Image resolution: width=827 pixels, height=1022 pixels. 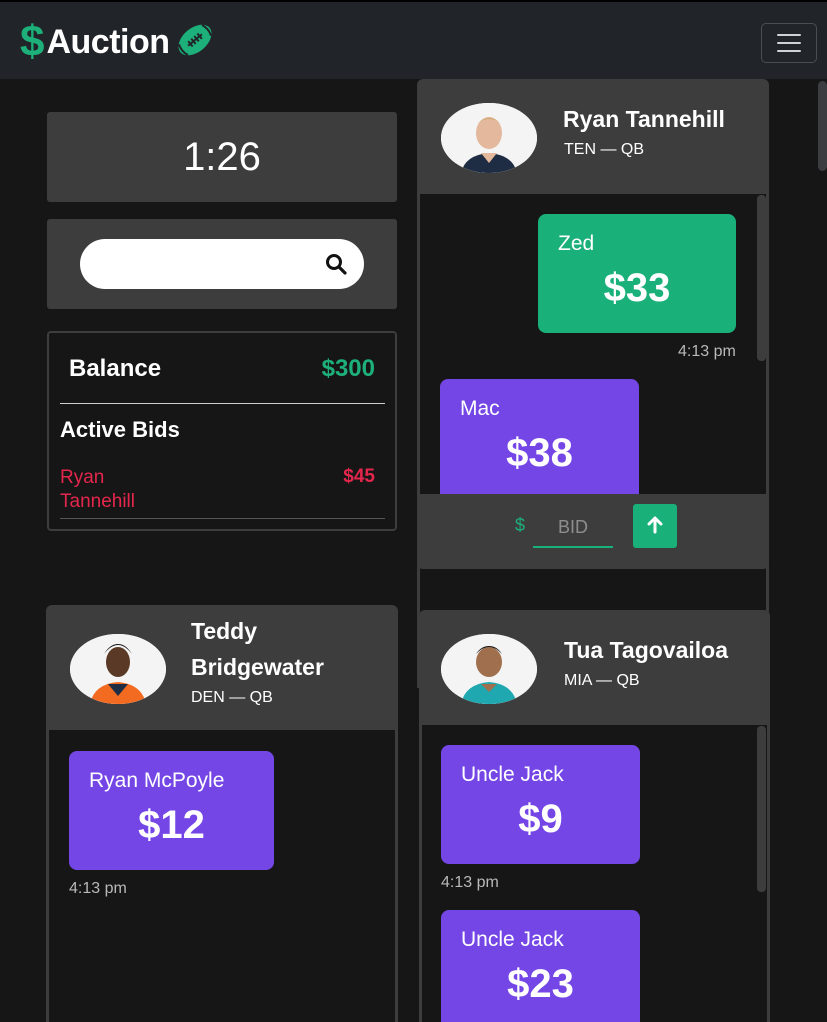 I want to click on bid-amount: $38, so click(x=539, y=453).